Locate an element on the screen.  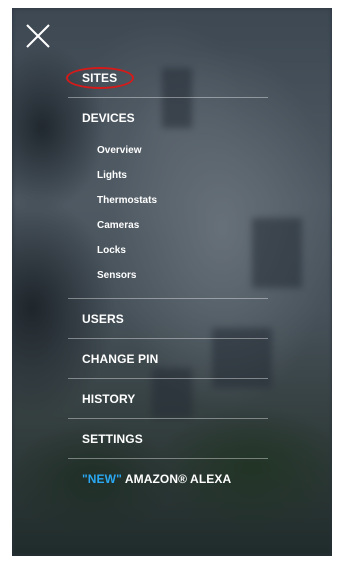
menu-subitem-sensors: Sensors is located at coordinates (168, 275).